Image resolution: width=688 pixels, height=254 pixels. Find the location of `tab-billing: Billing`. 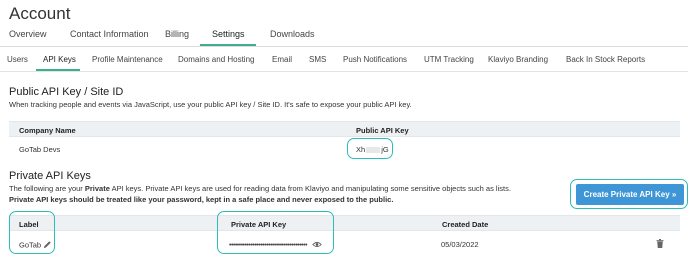

tab-billing: Billing is located at coordinates (177, 34).